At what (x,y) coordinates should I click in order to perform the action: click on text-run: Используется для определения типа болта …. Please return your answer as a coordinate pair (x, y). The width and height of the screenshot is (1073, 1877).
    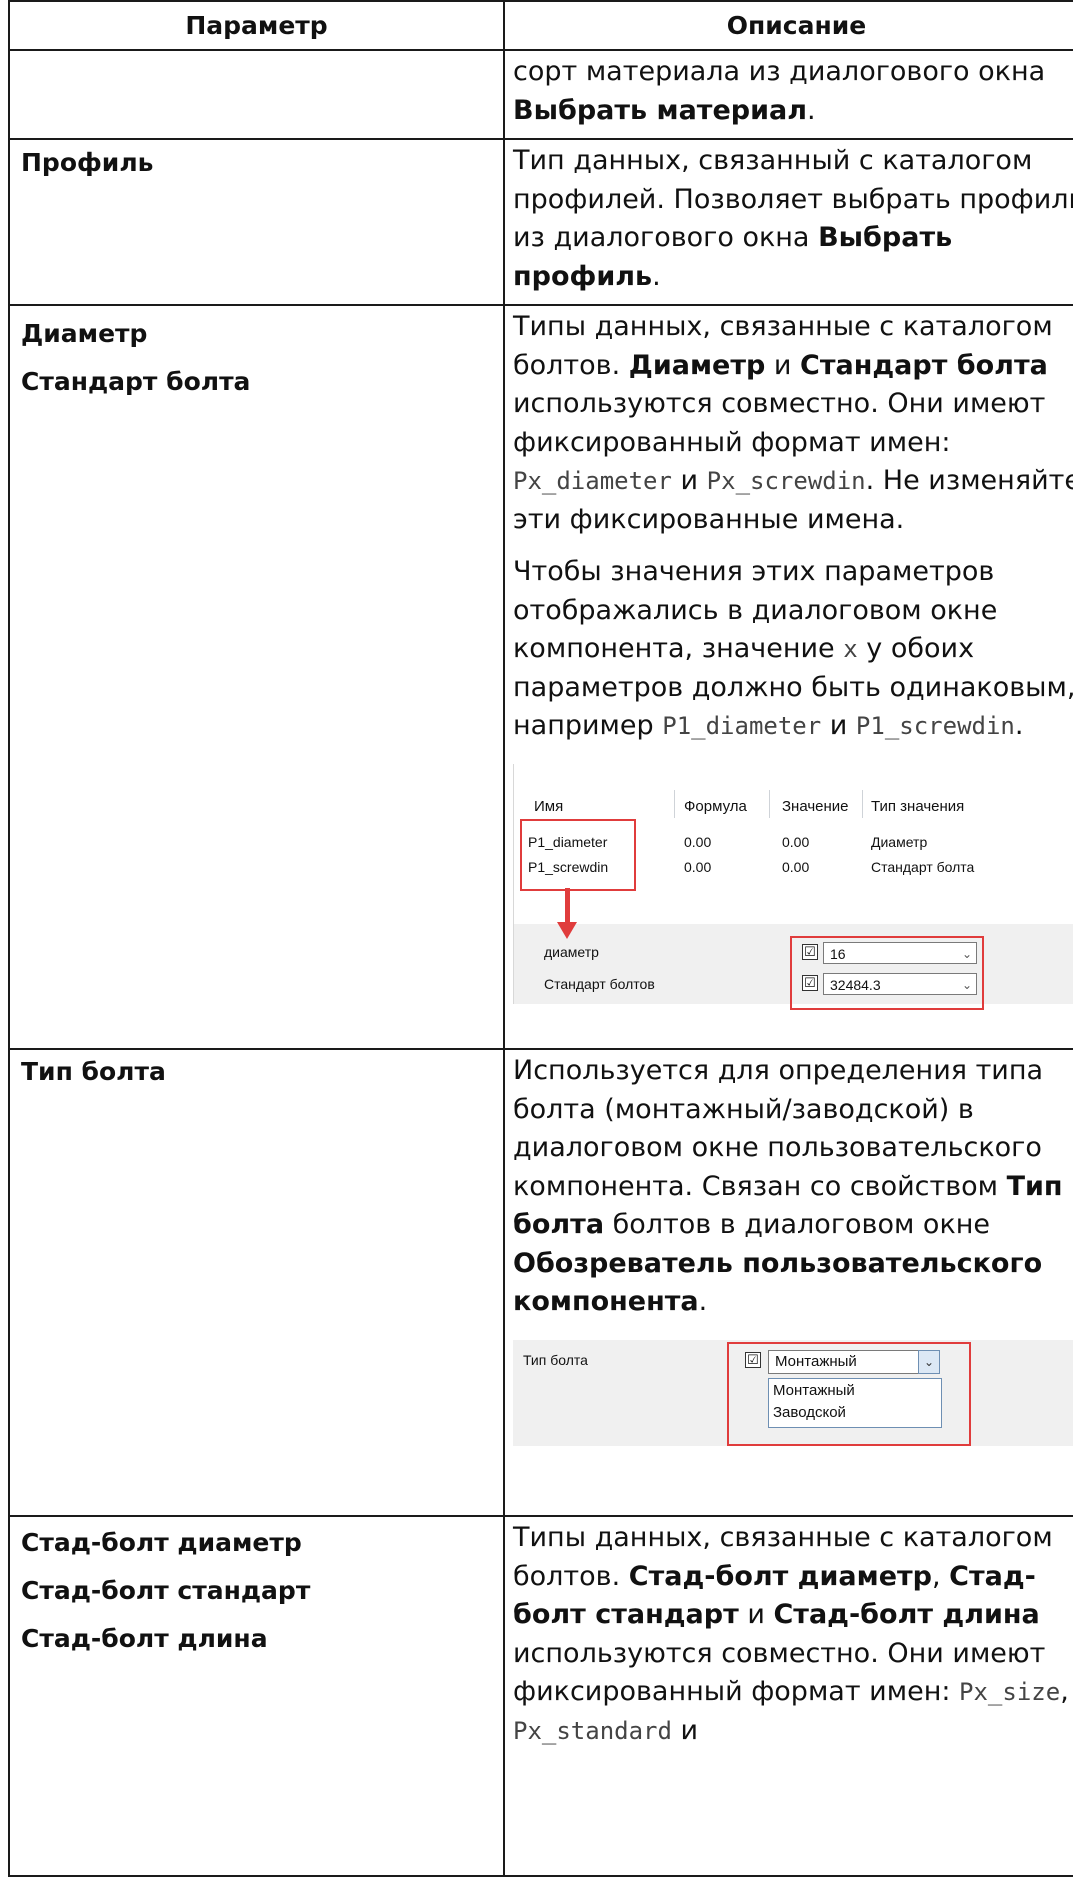
    Looking at the image, I should click on (778, 1128).